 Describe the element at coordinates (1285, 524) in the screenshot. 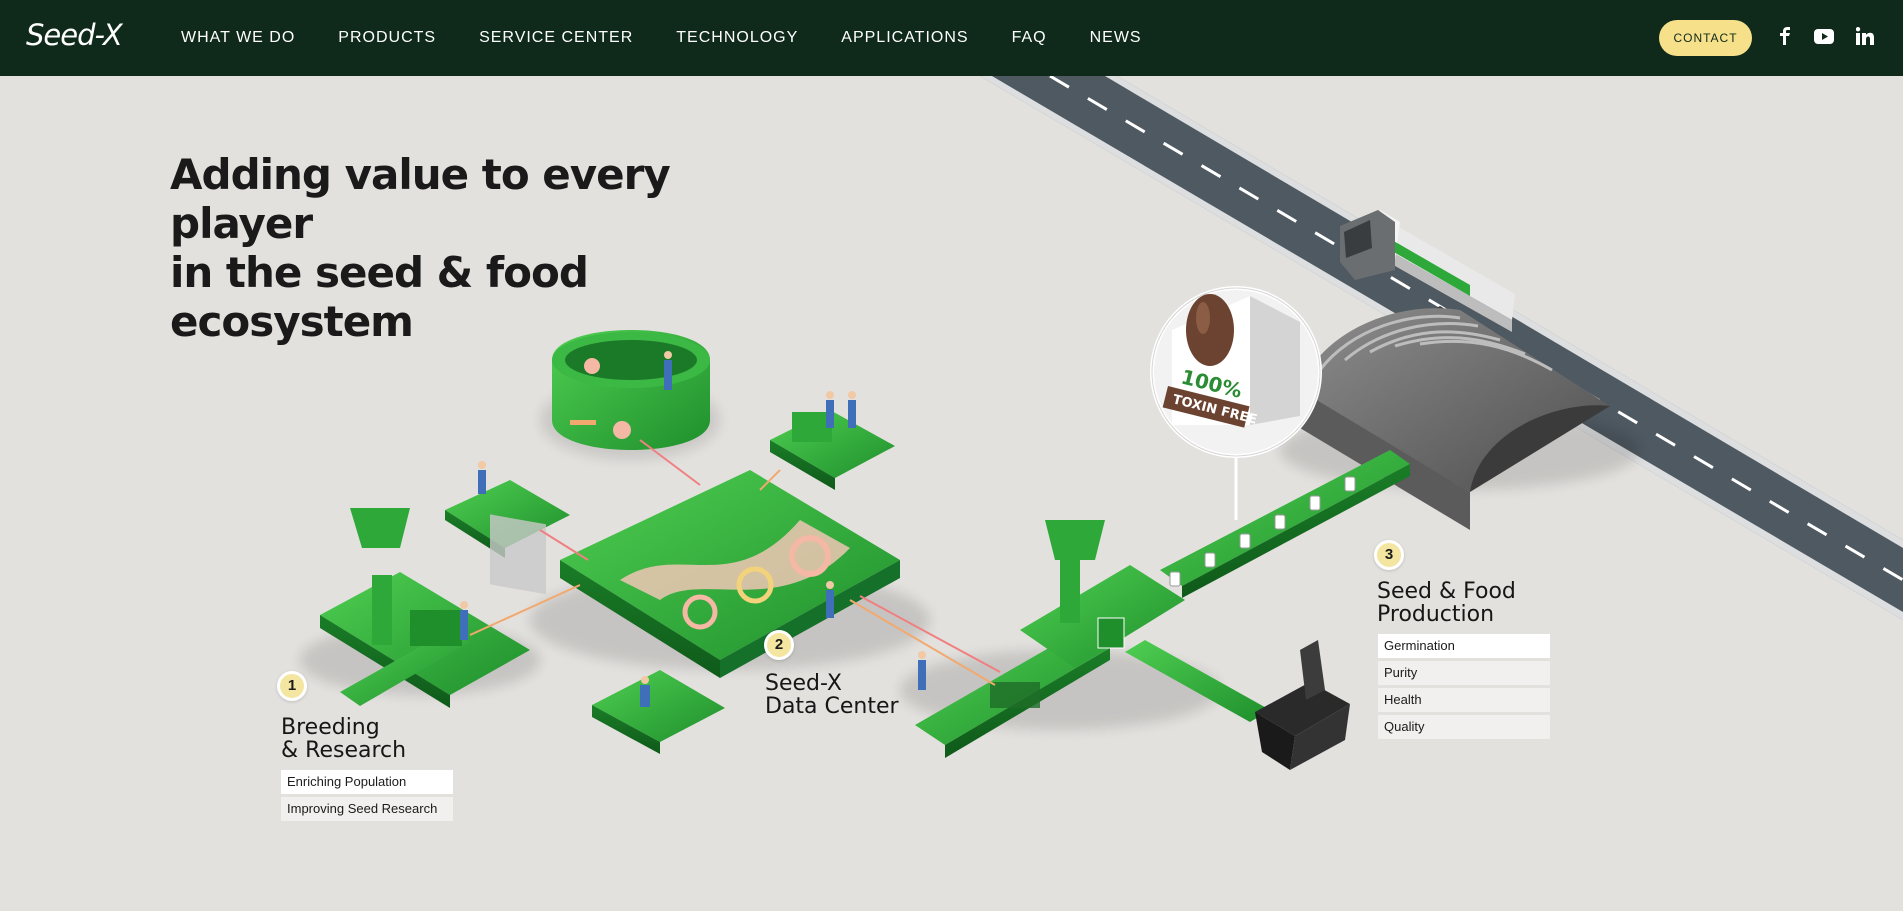

I see `conveyor-belt` at that location.